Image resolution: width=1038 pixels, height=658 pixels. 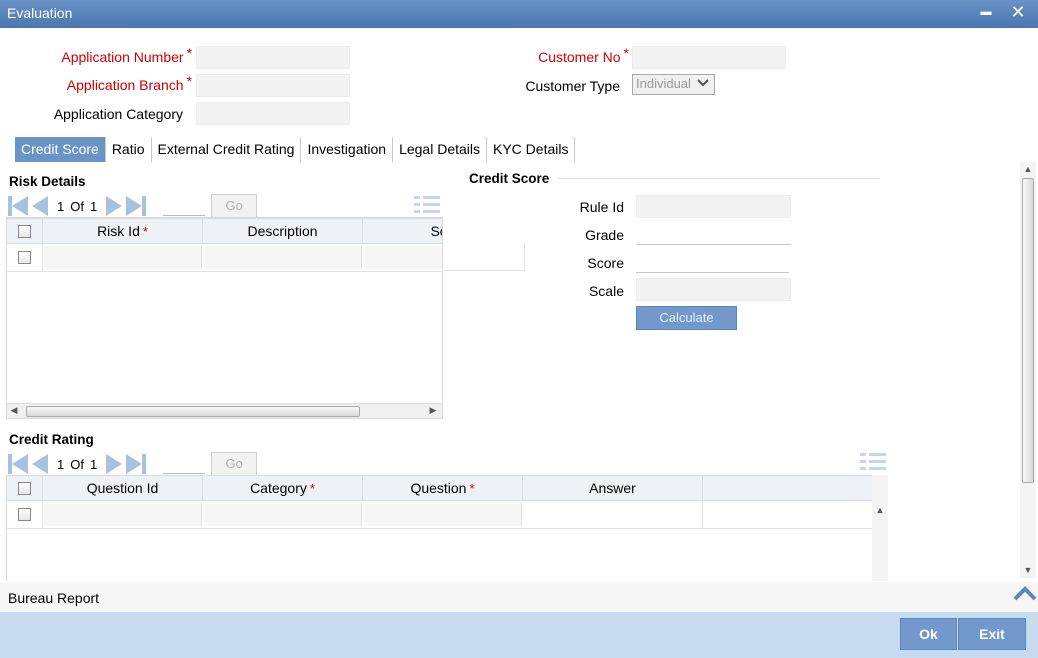 I want to click on grade-field, so click(x=713, y=233).